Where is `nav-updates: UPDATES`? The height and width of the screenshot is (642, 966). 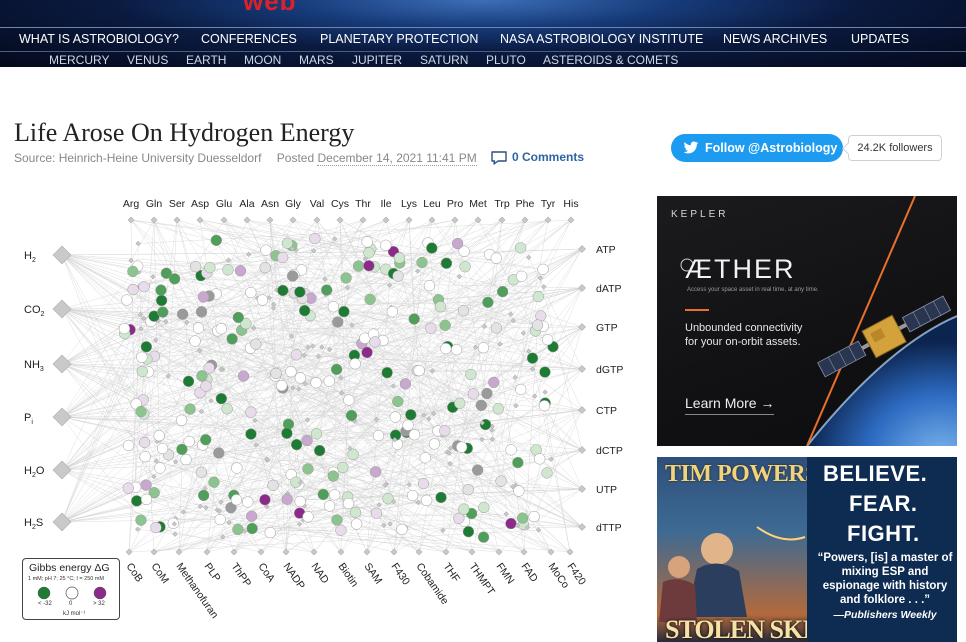
nav-updates: UPDATES is located at coordinates (880, 39).